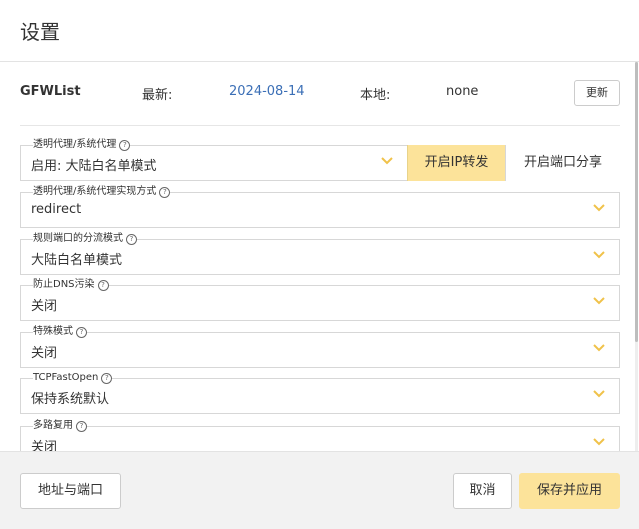  Describe the element at coordinates (44, 353) in the screenshot. I see `special-mode-value: 关闭` at that location.